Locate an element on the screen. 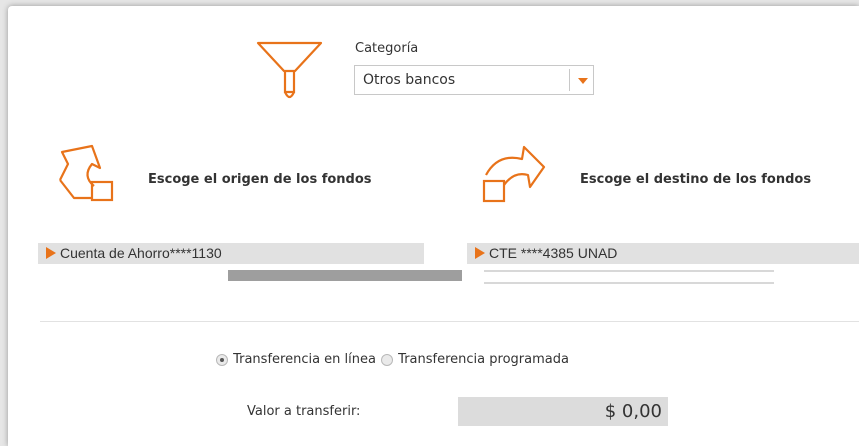  radio-online-label: Transferencia en línea is located at coordinates (304, 359).